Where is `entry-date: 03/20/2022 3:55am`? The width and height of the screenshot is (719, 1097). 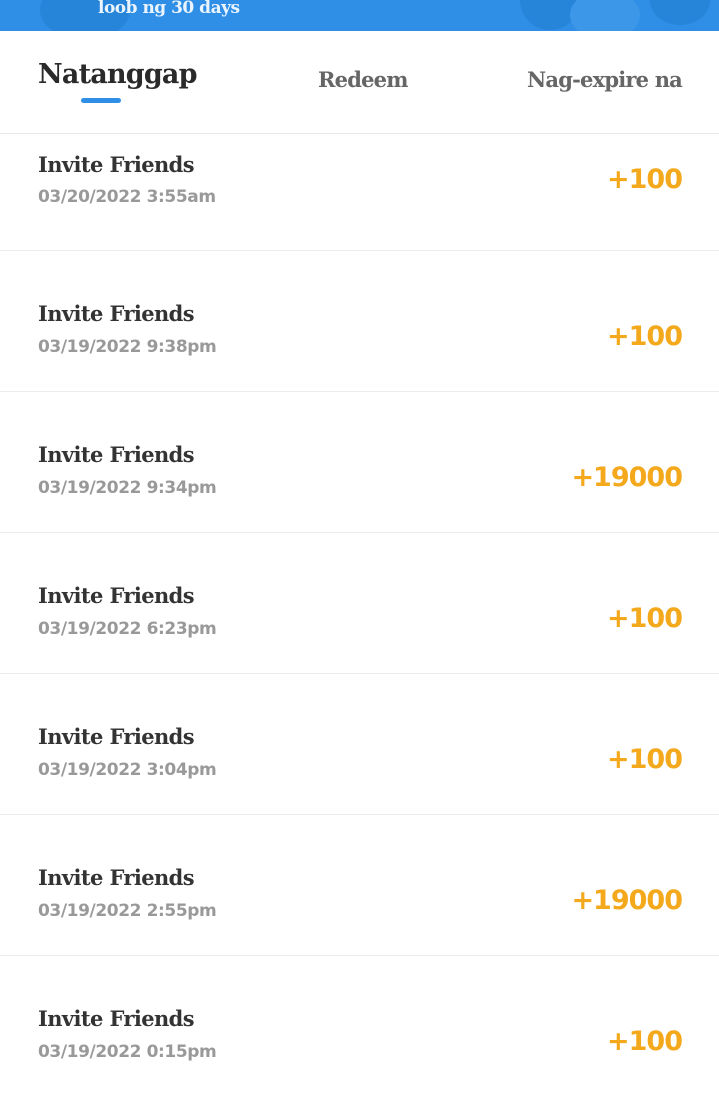
entry-date: 03/20/2022 3:55am is located at coordinates (127, 197).